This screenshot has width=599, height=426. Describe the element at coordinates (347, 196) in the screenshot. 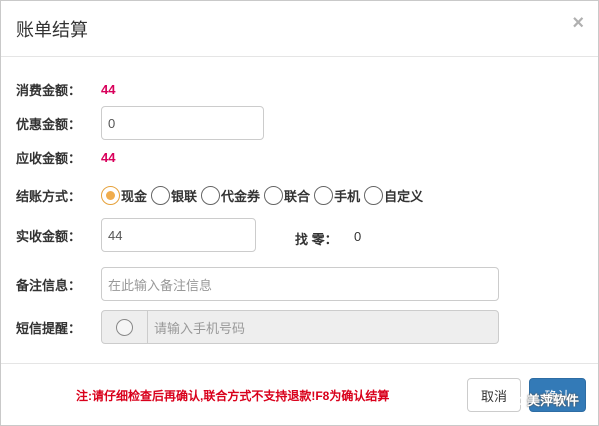

I see `radio-label: 手机` at that location.